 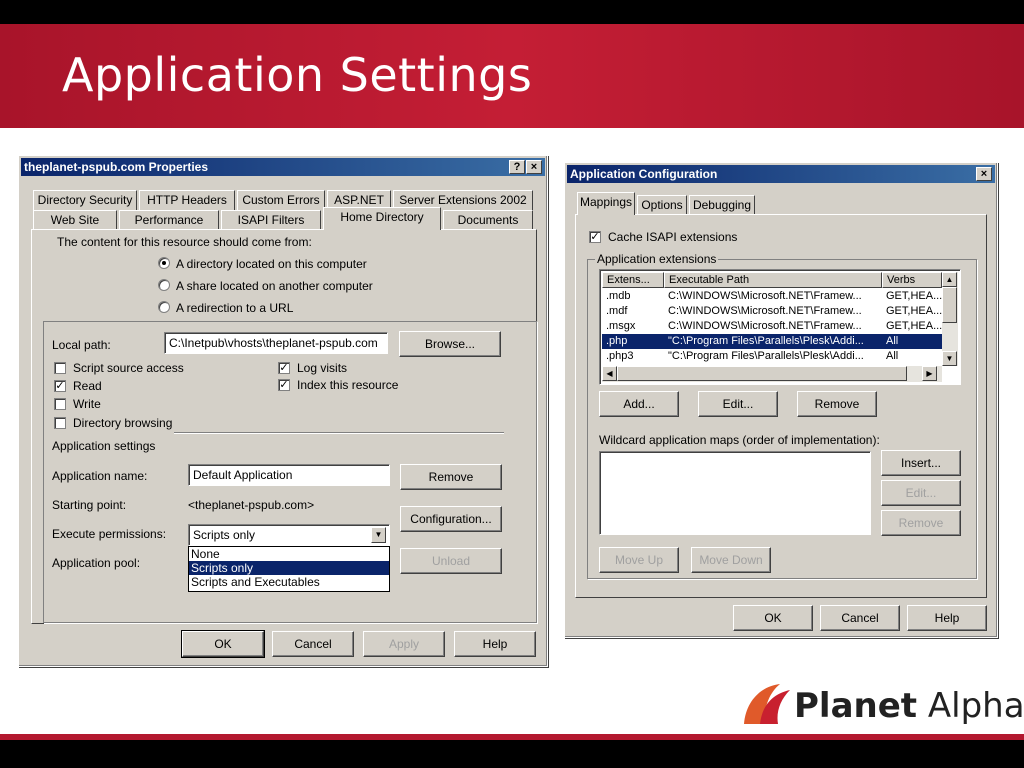 I want to click on radio-local-directory, so click(x=164, y=263).